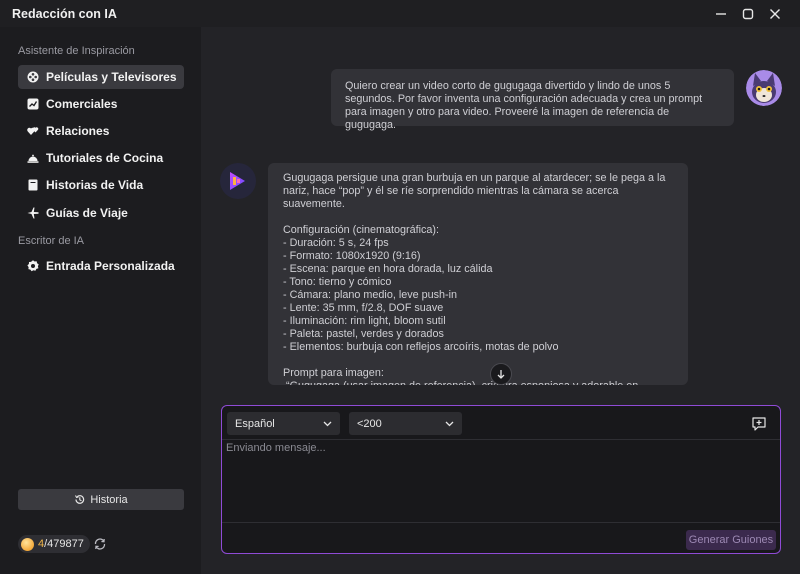 The height and width of the screenshot is (574, 800). I want to click on history-button: Historia, so click(101, 499).